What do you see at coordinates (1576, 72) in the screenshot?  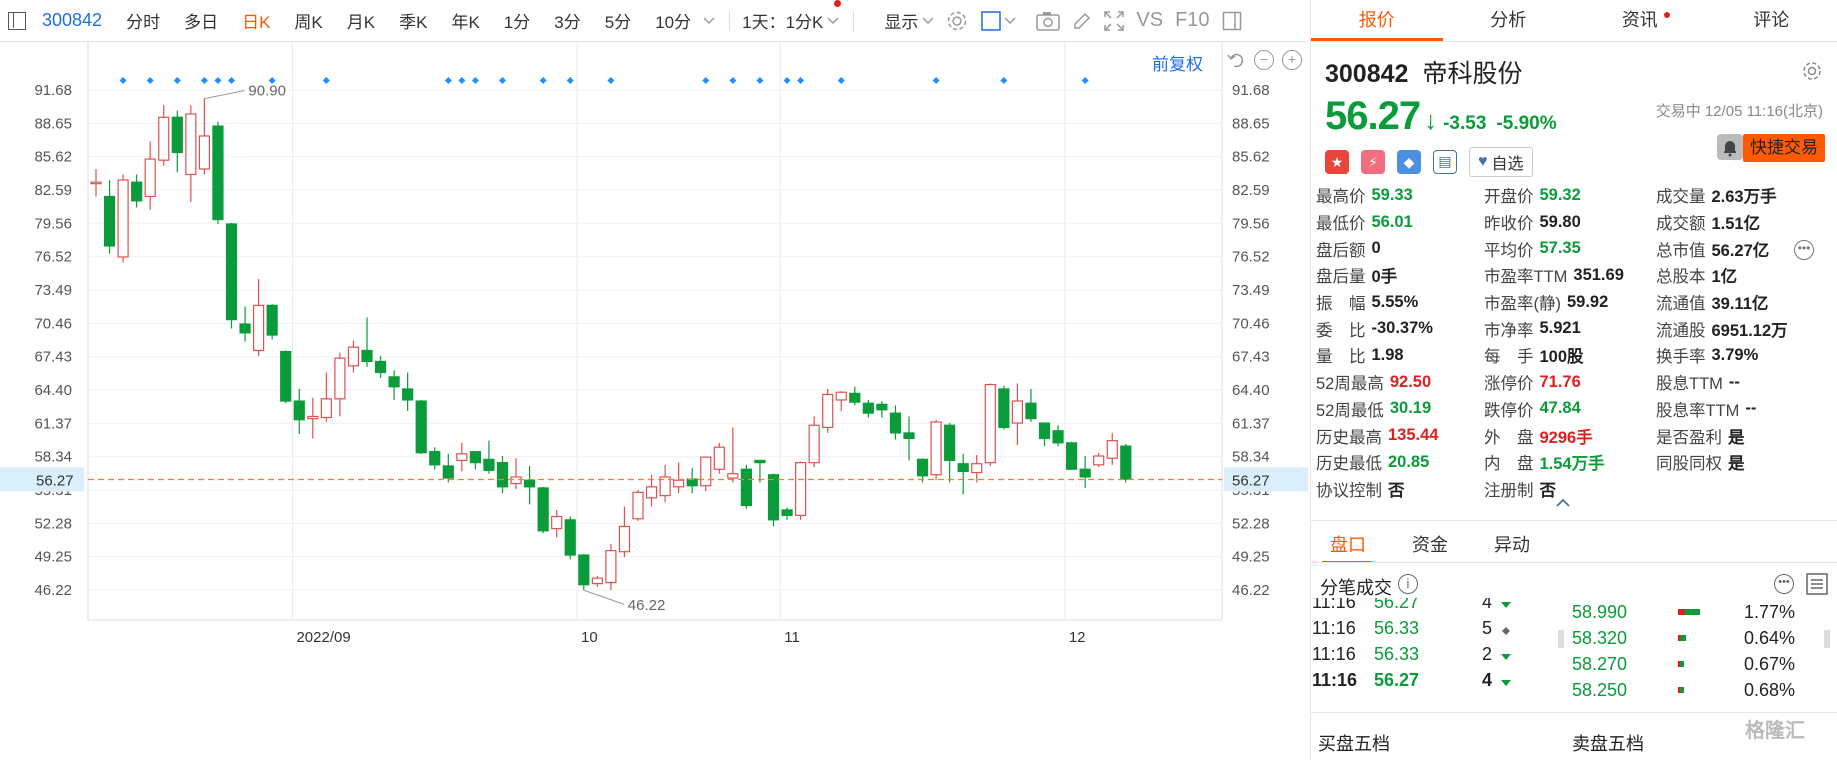 I see `stock-title: 300842 帝科股份` at bounding box center [1576, 72].